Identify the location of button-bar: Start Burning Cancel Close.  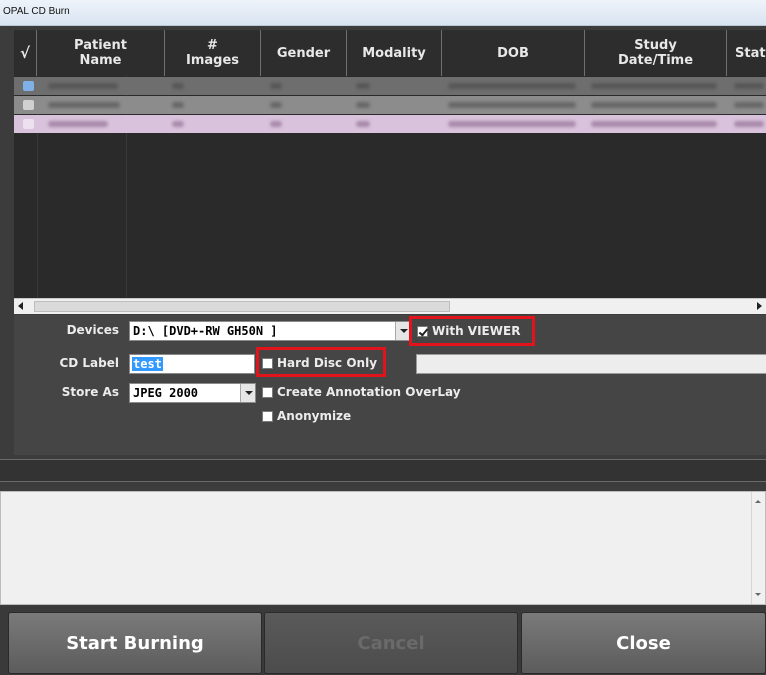
(383, 640).